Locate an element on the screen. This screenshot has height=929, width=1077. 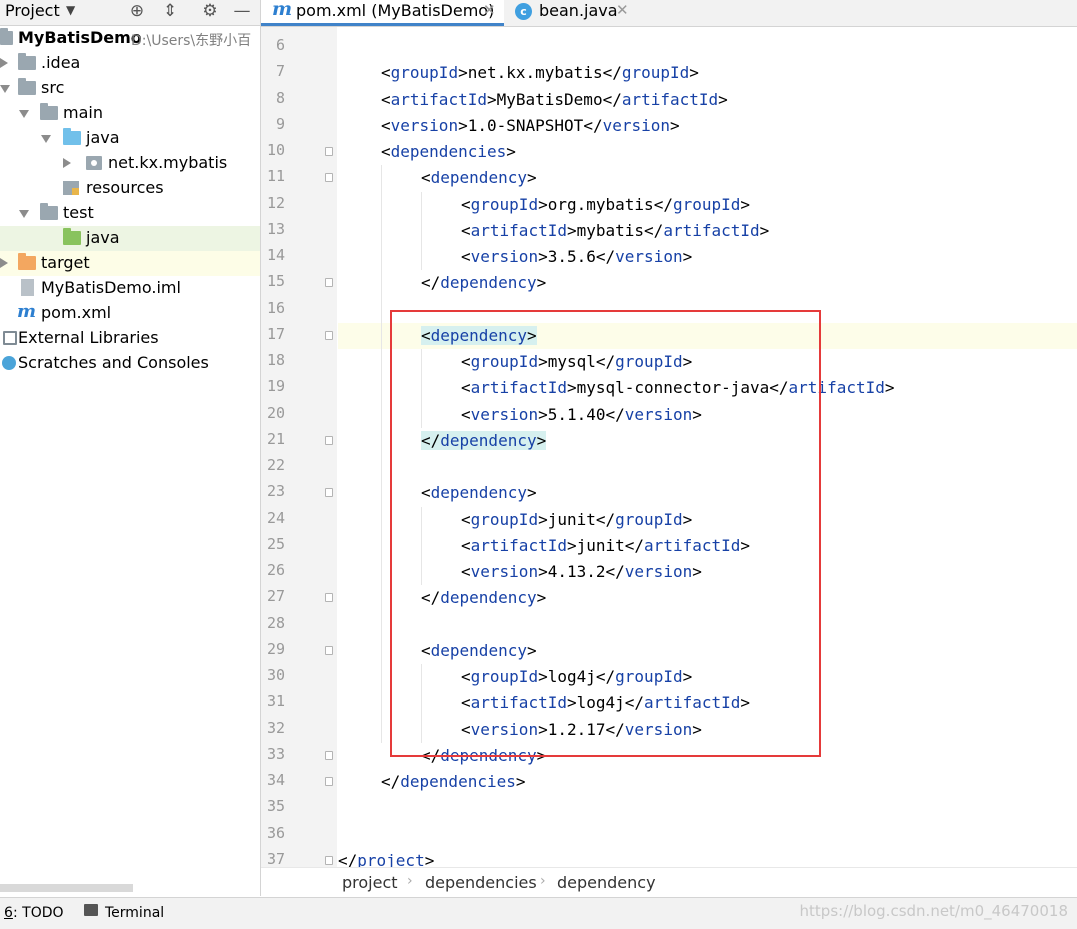
chevron-right-icon: › is located at coordinates (543, 881).